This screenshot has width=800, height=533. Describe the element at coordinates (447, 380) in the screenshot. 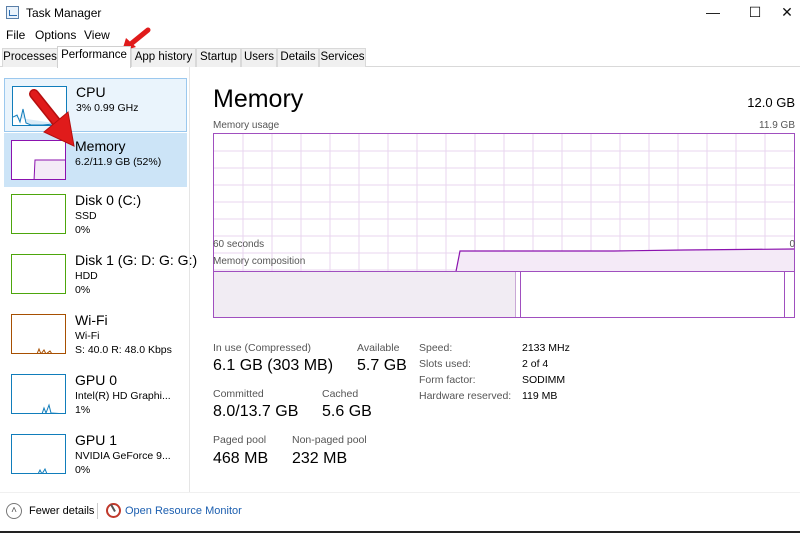

I see `form-factor-label: Form factor:` at that location.